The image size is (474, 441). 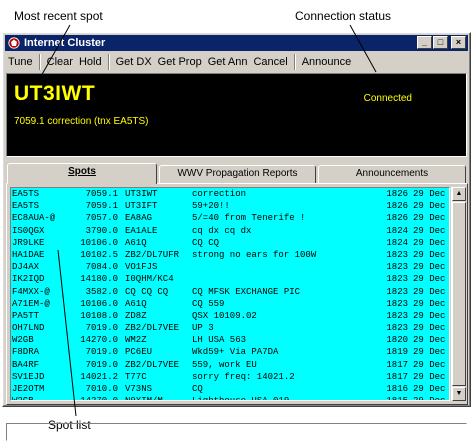 I want to click on spot-time: 1817, so click(x=397, y=376).